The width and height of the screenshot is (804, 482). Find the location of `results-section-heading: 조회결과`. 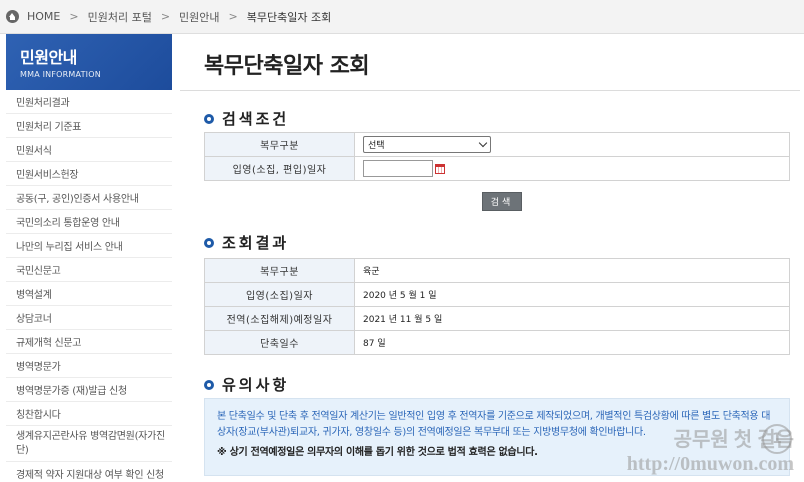

results-section-heading: 조회결과 is located at coordinates (246, 242).